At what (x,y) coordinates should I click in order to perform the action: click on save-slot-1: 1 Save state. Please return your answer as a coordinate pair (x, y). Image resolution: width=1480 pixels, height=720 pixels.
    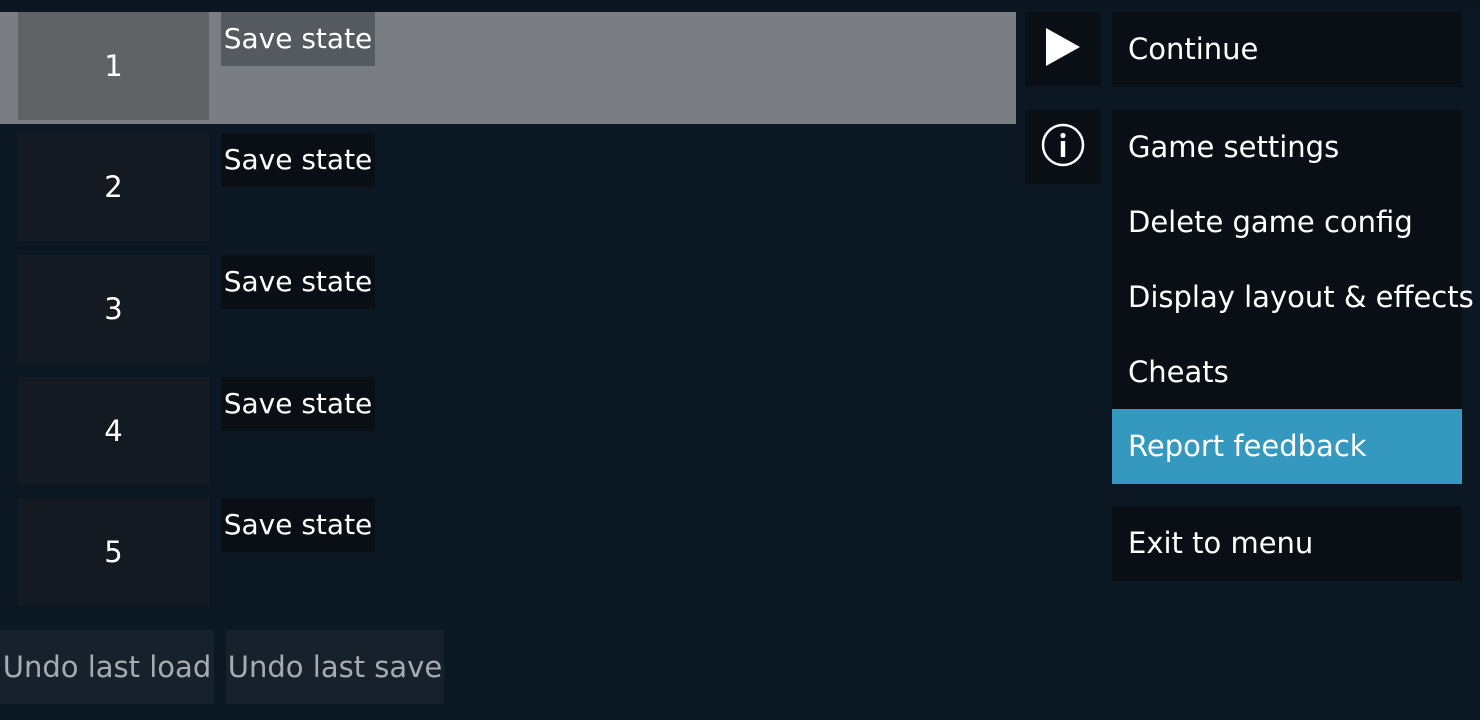
    Looking at the image, I should click on (508, 68).